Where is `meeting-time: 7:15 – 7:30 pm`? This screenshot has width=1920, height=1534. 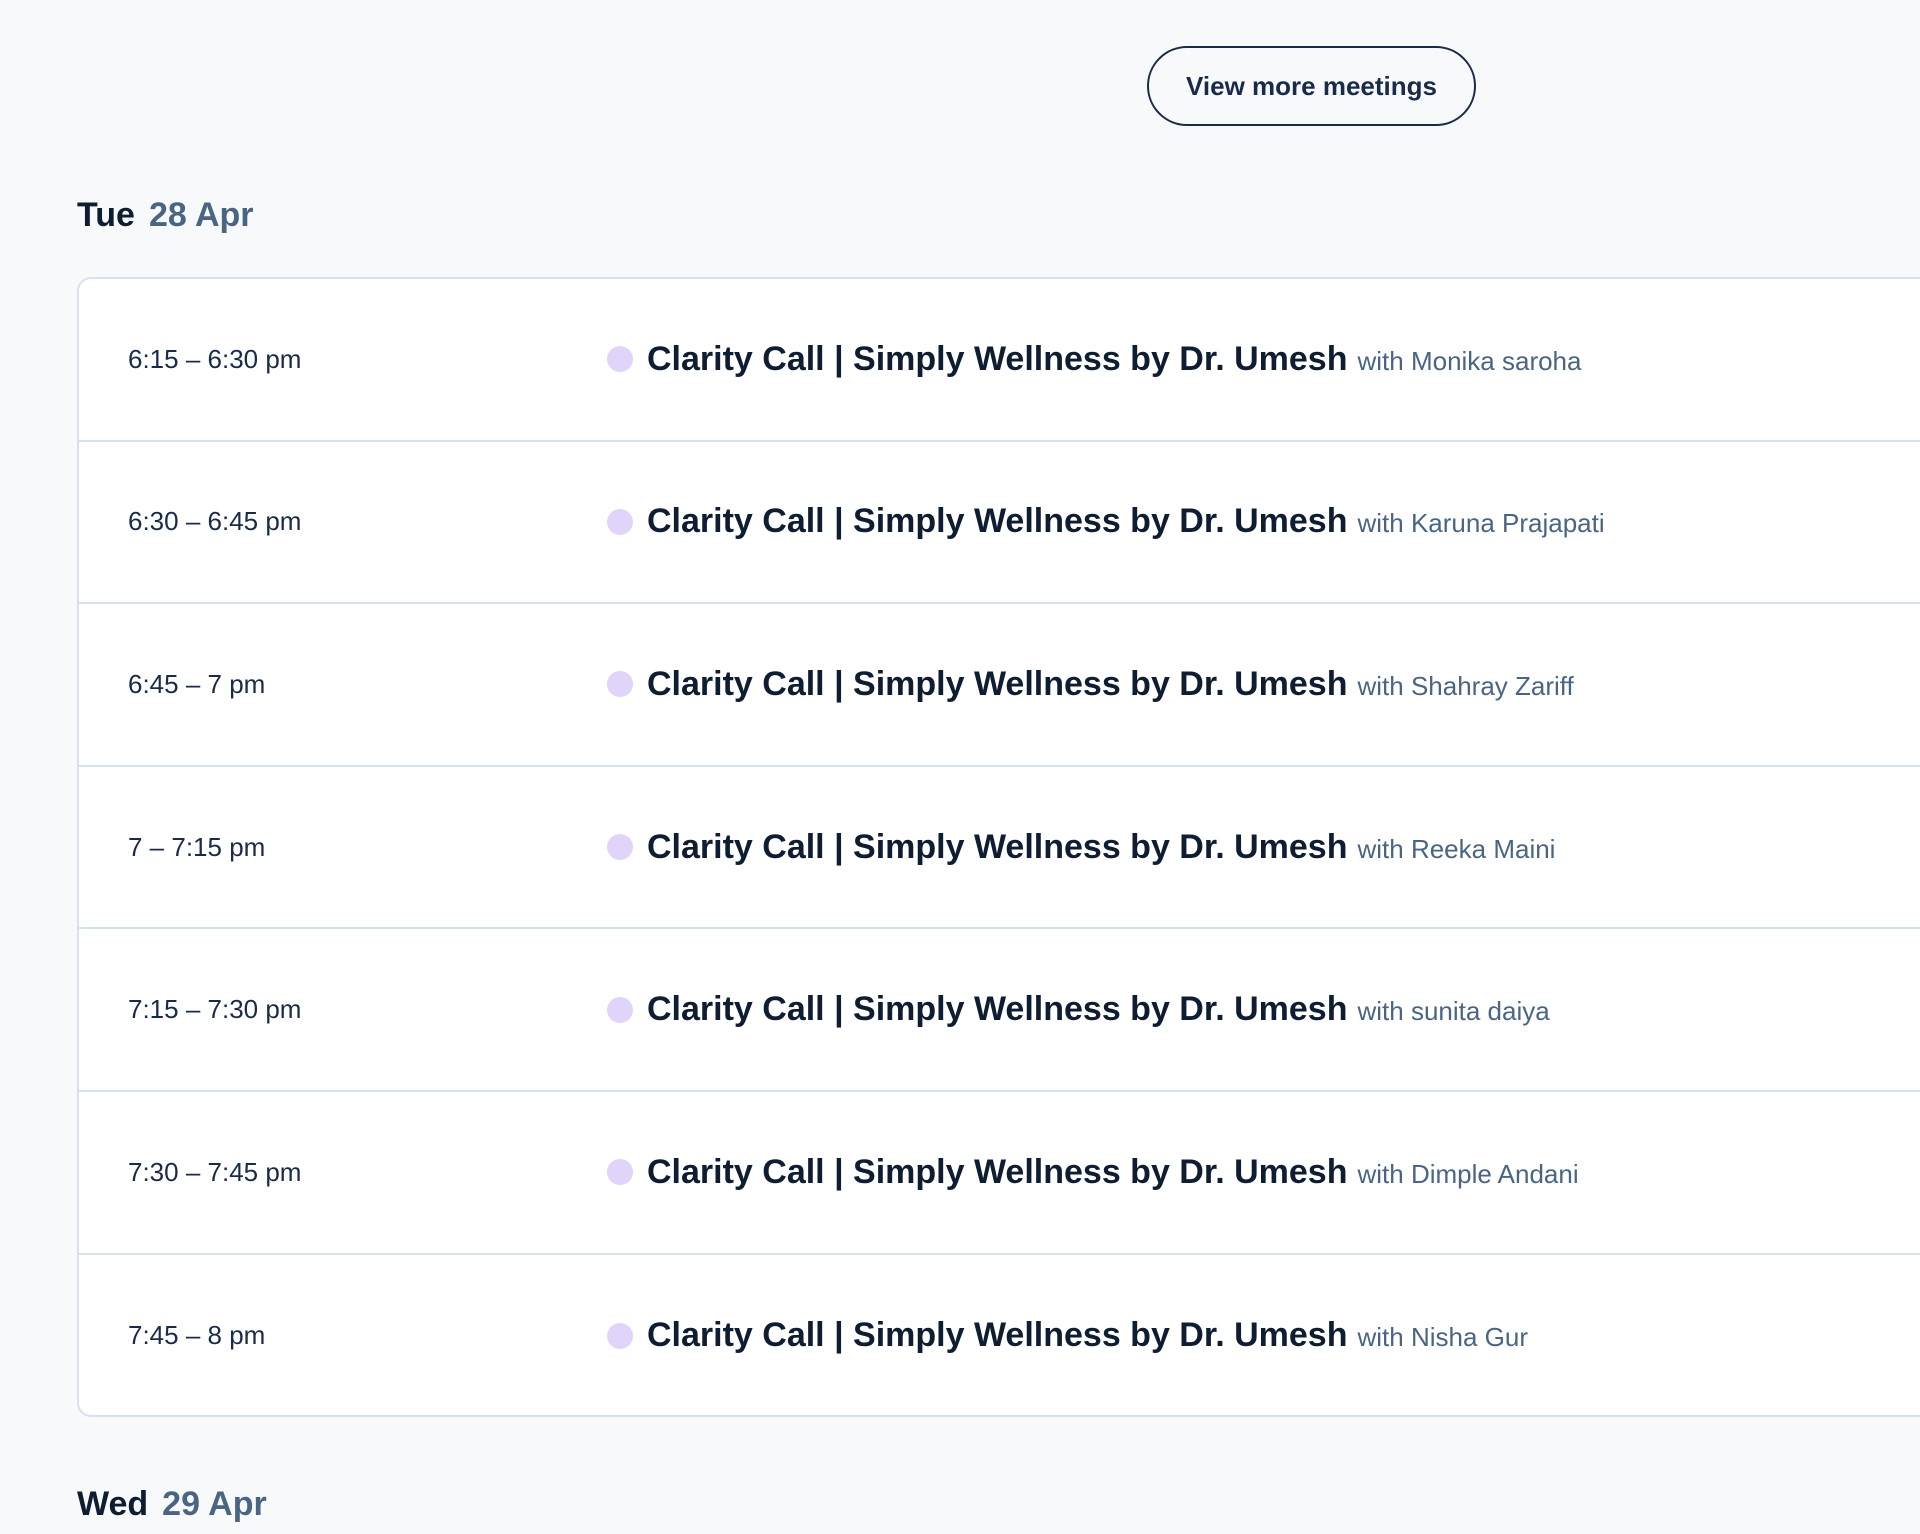 meeting-time: 7:15 – 7:30 pm is located at coordinates (215, 1009).